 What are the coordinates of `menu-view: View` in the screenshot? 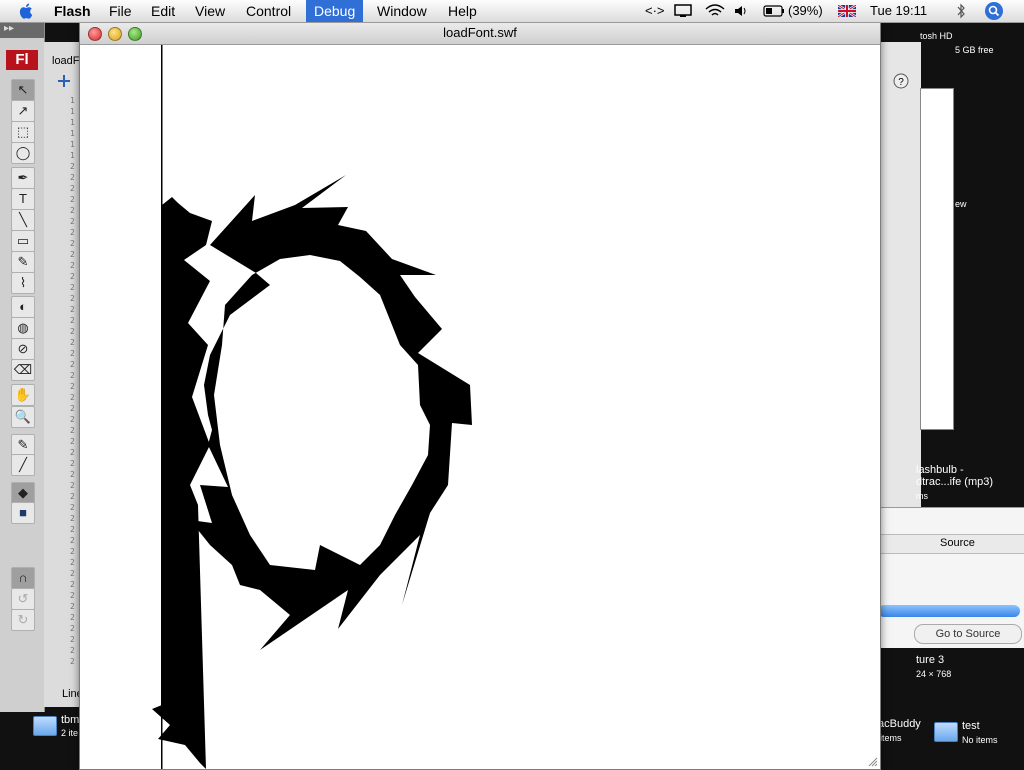 It's located at (210, 11).